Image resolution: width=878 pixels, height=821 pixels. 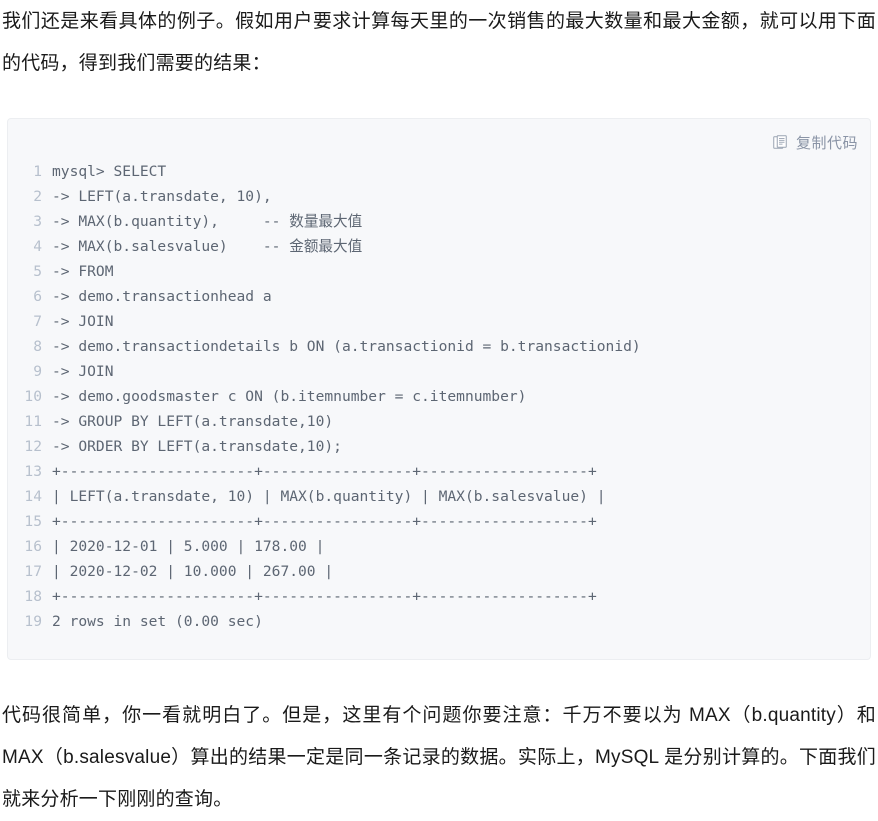 I want to click on copy-document-icon, so click(x=781, y=142).